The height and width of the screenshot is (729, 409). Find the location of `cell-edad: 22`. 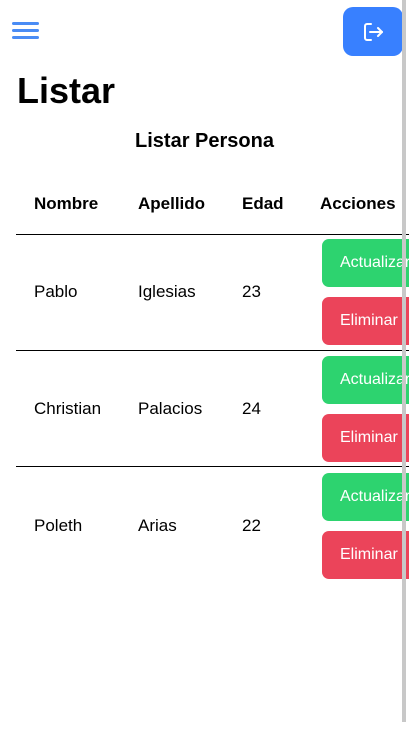

cell-edad: 22 is located at coordinates (251, 525).